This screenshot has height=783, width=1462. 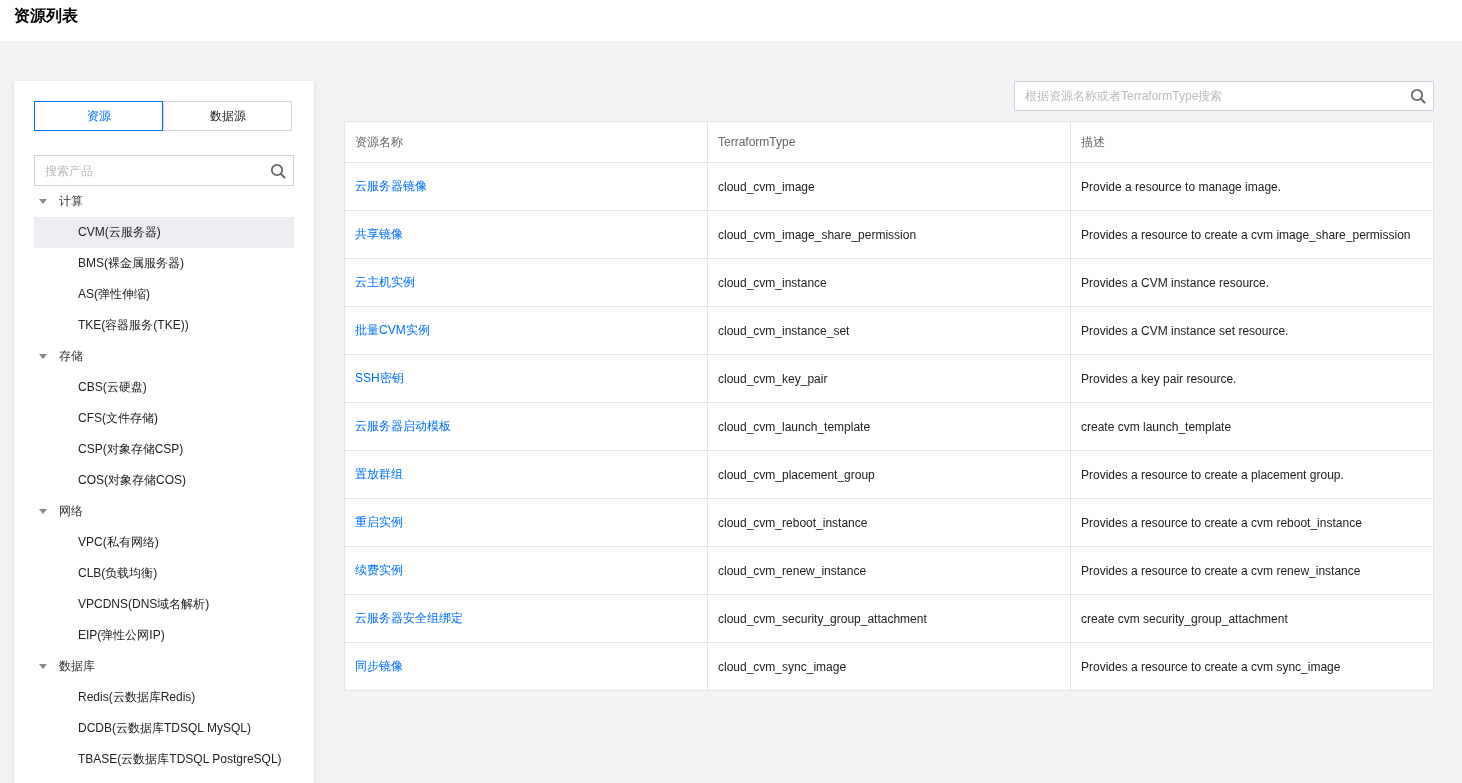 What do you see at coordinates (164, 728) in the screenshot?
I see `tree-item: DCDB(云数据库TDSQL MySQL)` at bounding box center [164, 728].